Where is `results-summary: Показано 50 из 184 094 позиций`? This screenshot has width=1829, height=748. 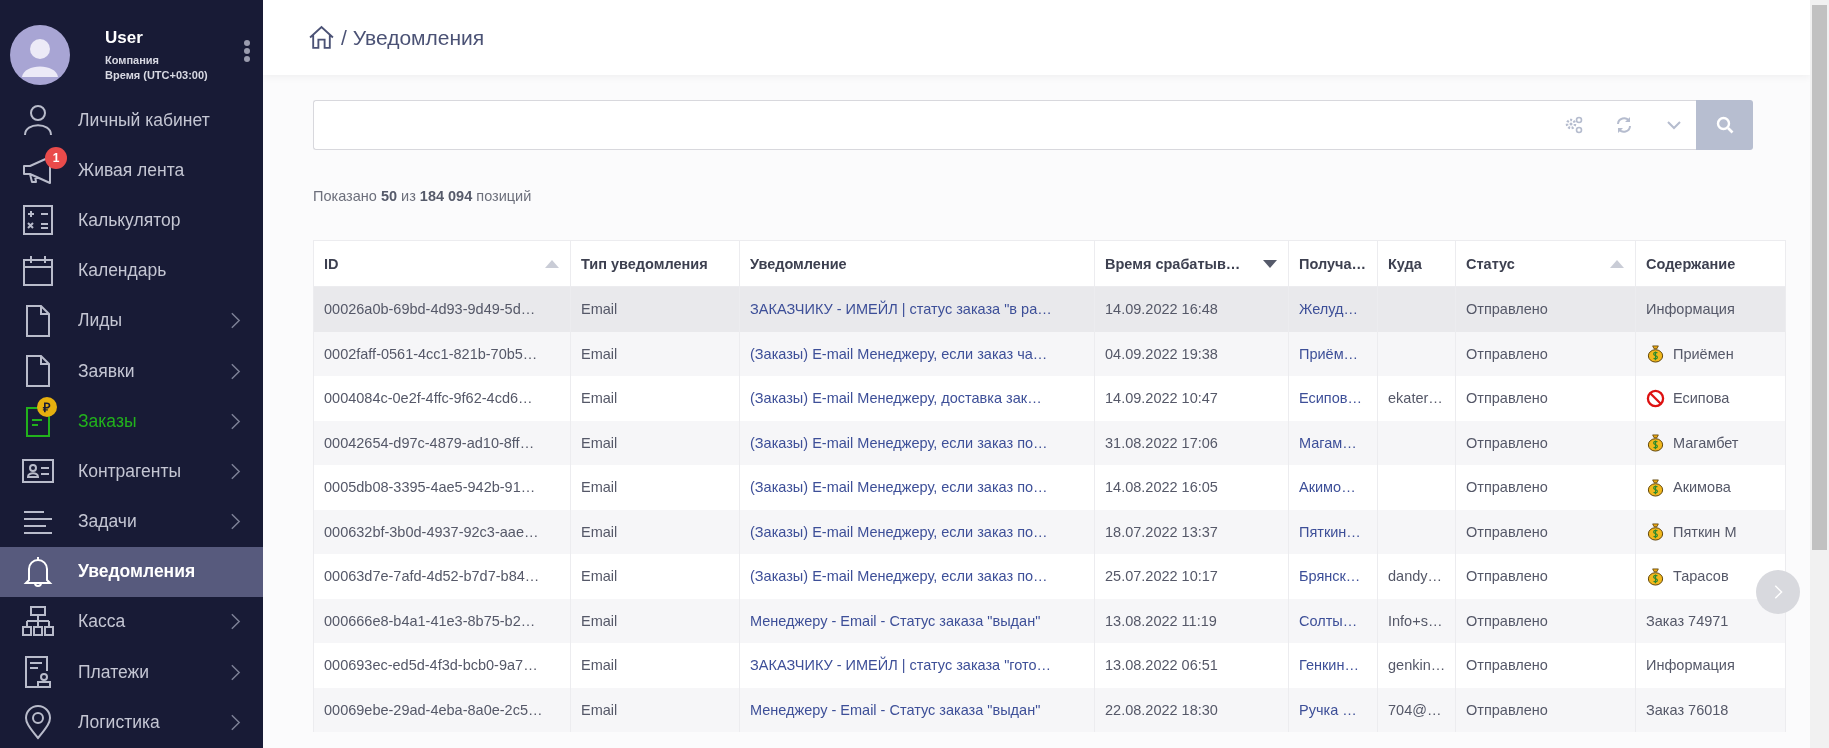 results-summary: Показано 50 из 184 094 позиций is located at coordinates (423, 196).